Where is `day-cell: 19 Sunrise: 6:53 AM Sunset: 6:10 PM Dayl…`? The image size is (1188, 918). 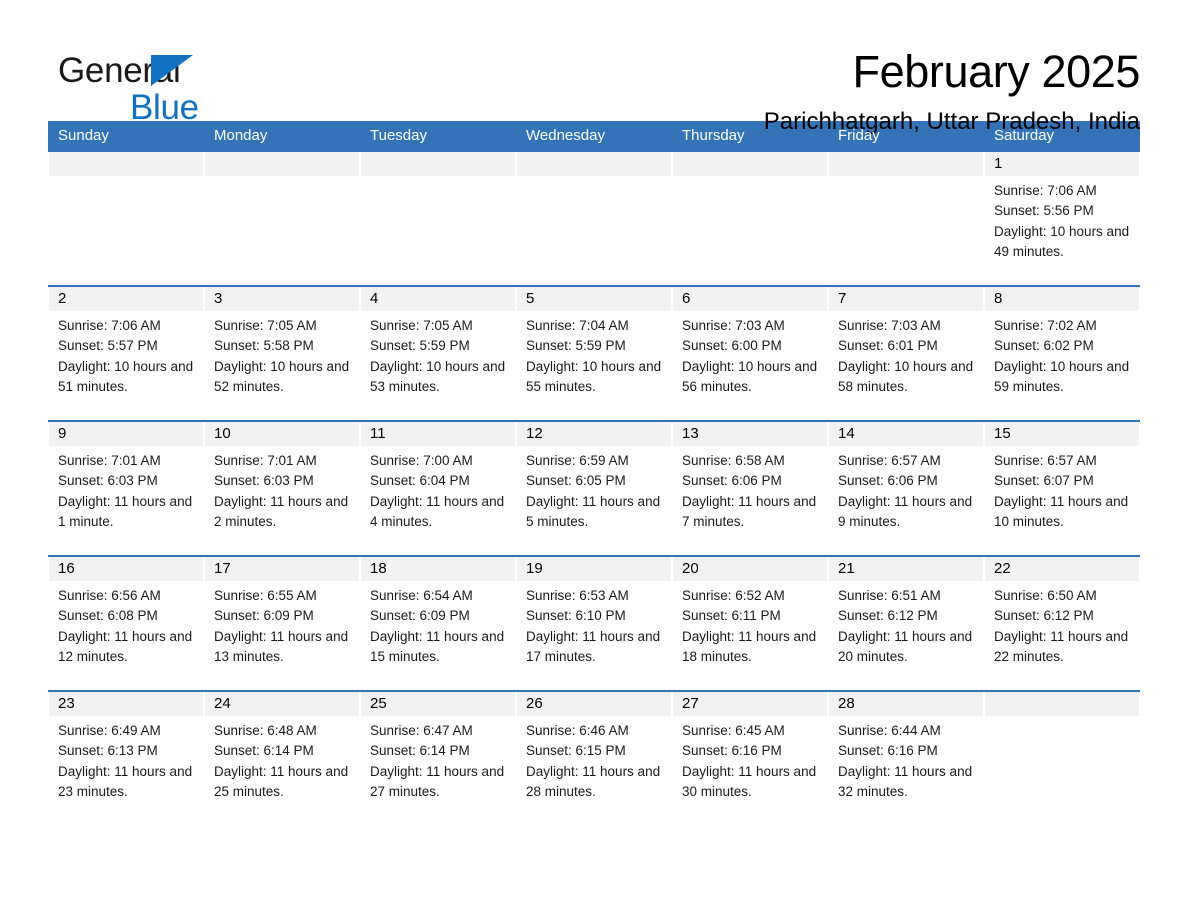
day-cell: 19 Sunrise: 6:53 AM Sunset: 6:10 PM Dayl… is located at coordinates (594, 623).